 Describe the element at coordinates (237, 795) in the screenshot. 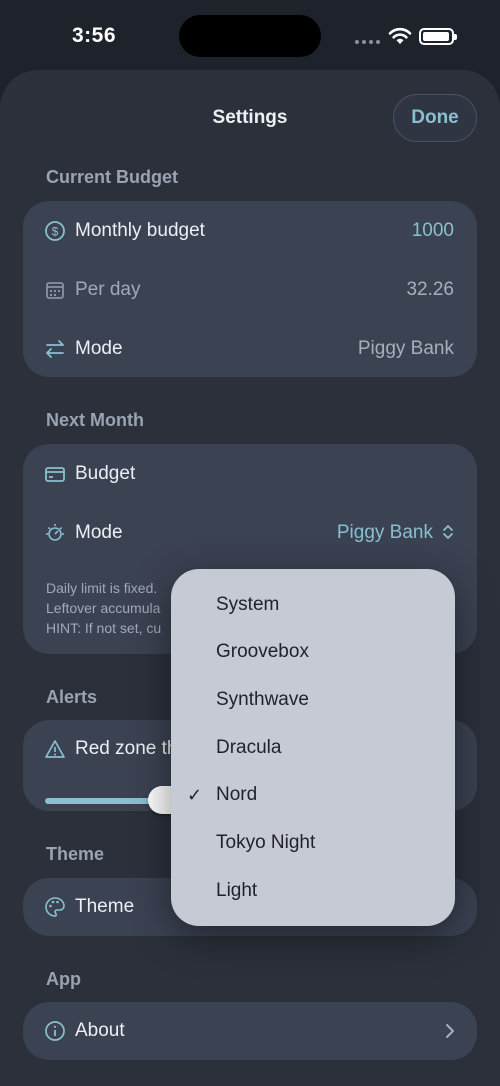

I see `theme-option-label: Nord` at that location.